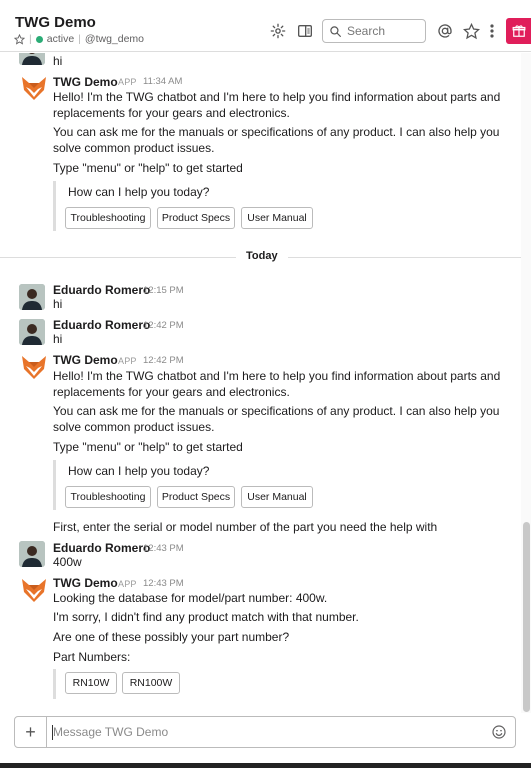 This screenshot has height=768, width=531. Describe the element at coordinates (305, 31) in the screenshot. I see `details-pane-icon` at that location.